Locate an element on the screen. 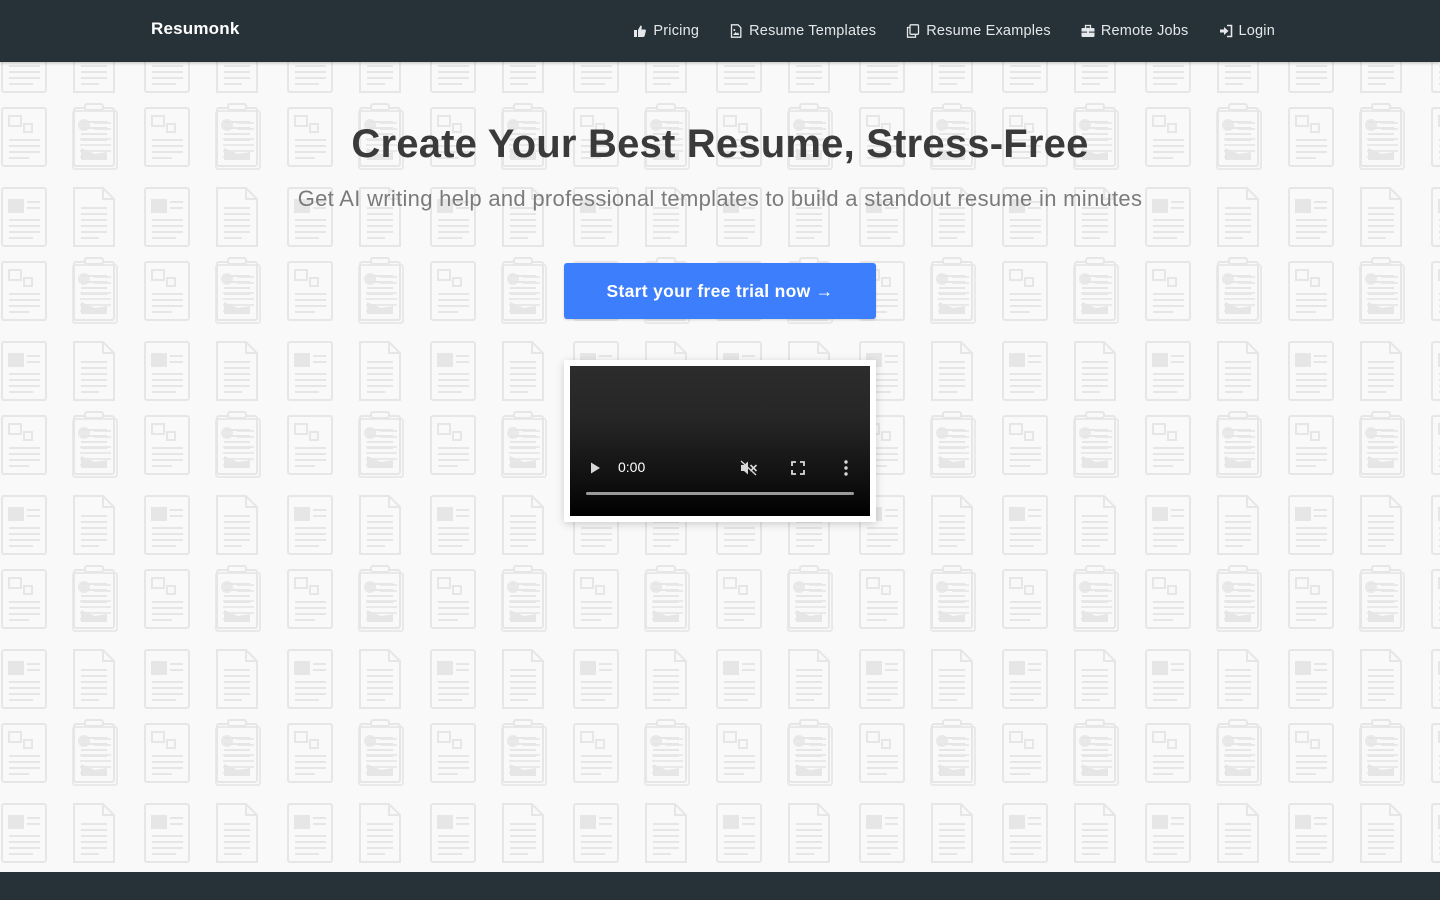 The image size is (1440, 900). more-options-icon is located at coordinates (846, 468).